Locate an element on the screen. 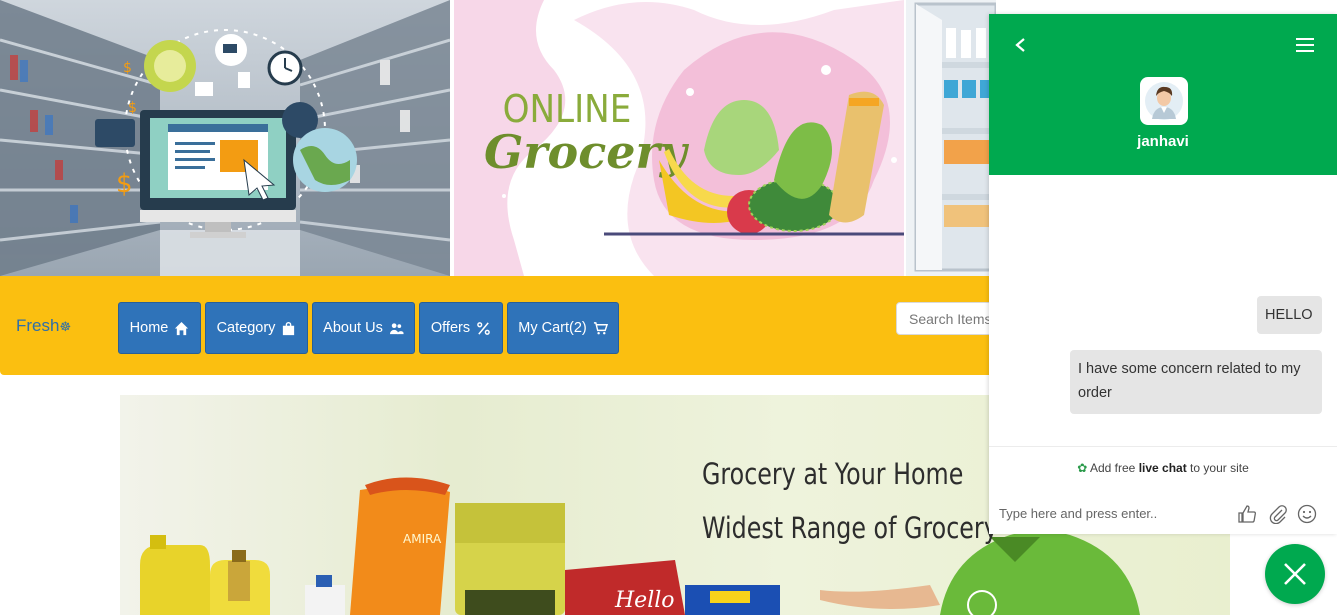 The height and width of the screenshot is (615, 1337). nav-offers-label: Offers is located at coordinates (450, 328).